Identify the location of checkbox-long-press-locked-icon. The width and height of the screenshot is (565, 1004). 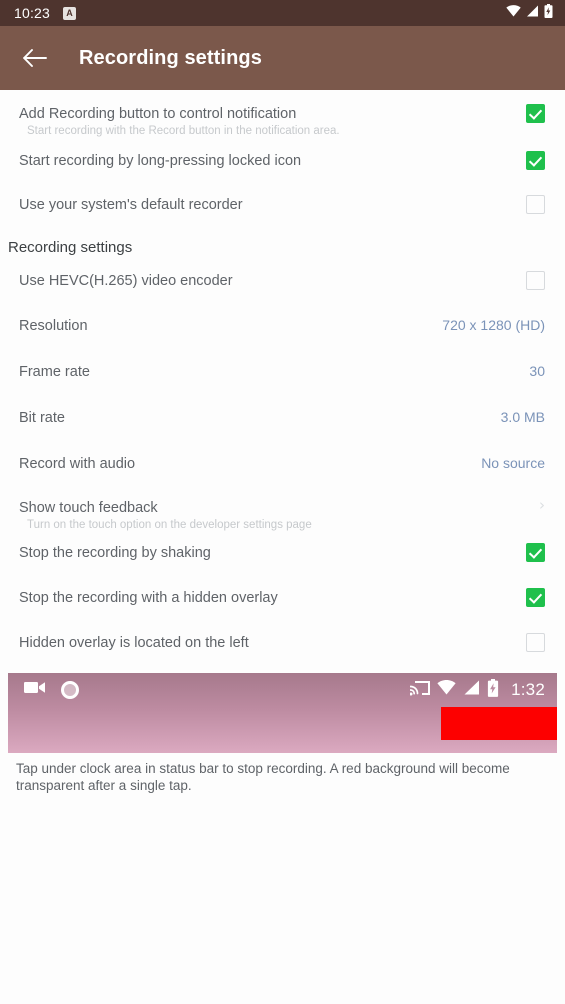
(535, 160).